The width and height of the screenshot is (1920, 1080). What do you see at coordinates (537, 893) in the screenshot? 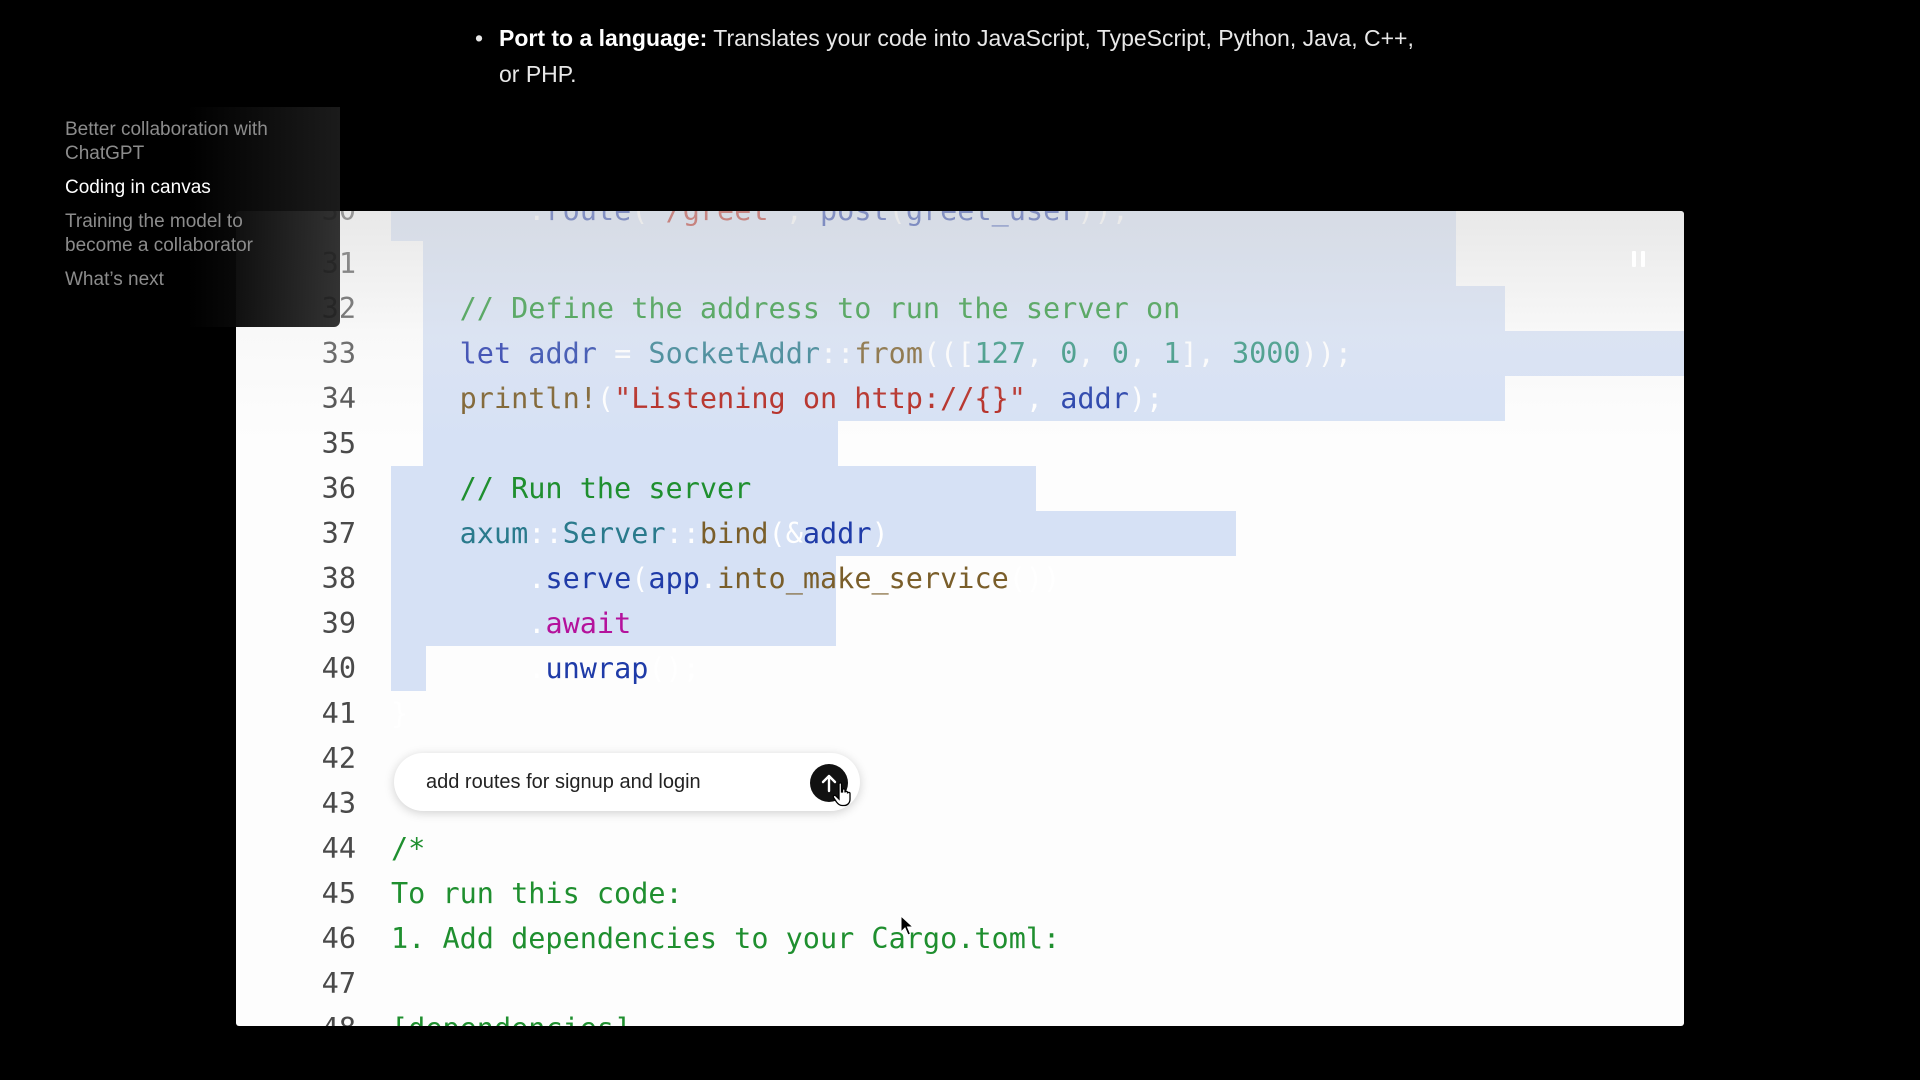
I see `code-text: To run this code:` at bounding box center [537, 893].